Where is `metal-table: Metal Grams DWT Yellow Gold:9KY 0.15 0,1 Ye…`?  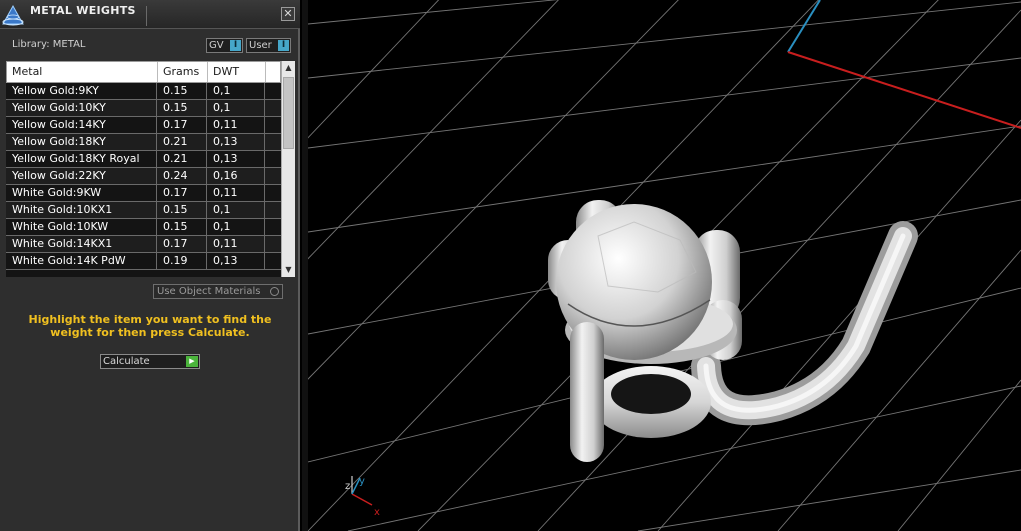 metal-table: Metal Grams DWT Yellow Gold:9KY 0.15 0,1 Ye… is located at coordinates (150, 169).